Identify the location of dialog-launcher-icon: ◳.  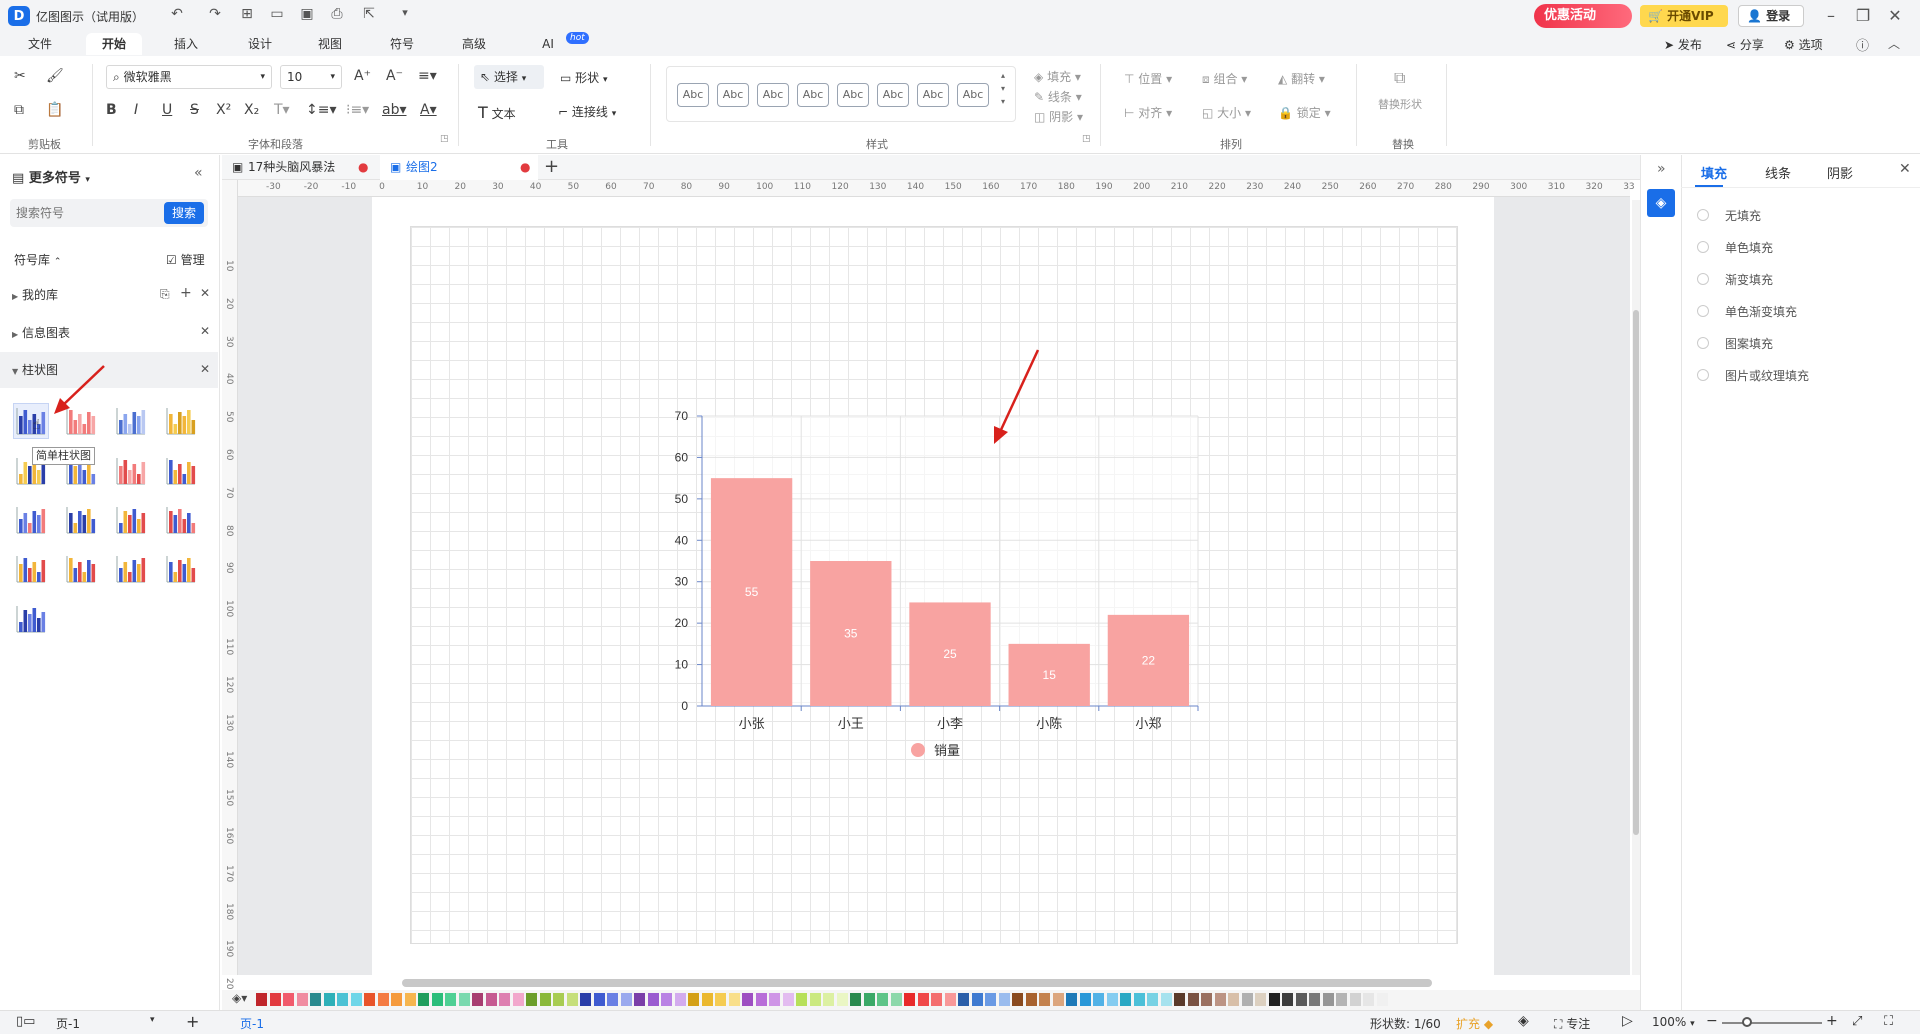
(444, 139).